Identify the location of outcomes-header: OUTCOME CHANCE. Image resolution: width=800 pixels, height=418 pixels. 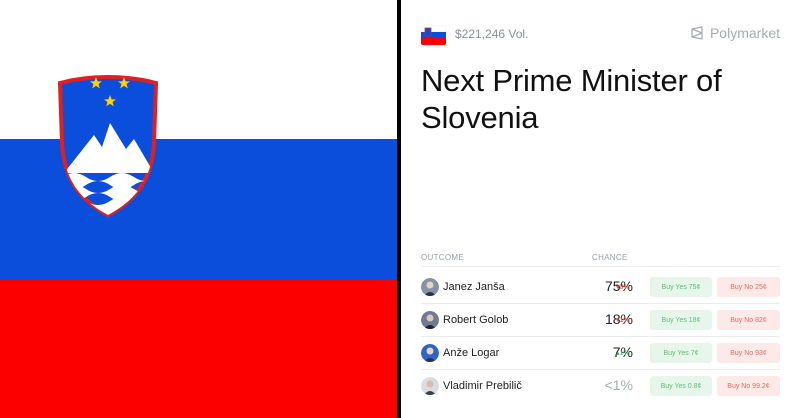
(600, 259).